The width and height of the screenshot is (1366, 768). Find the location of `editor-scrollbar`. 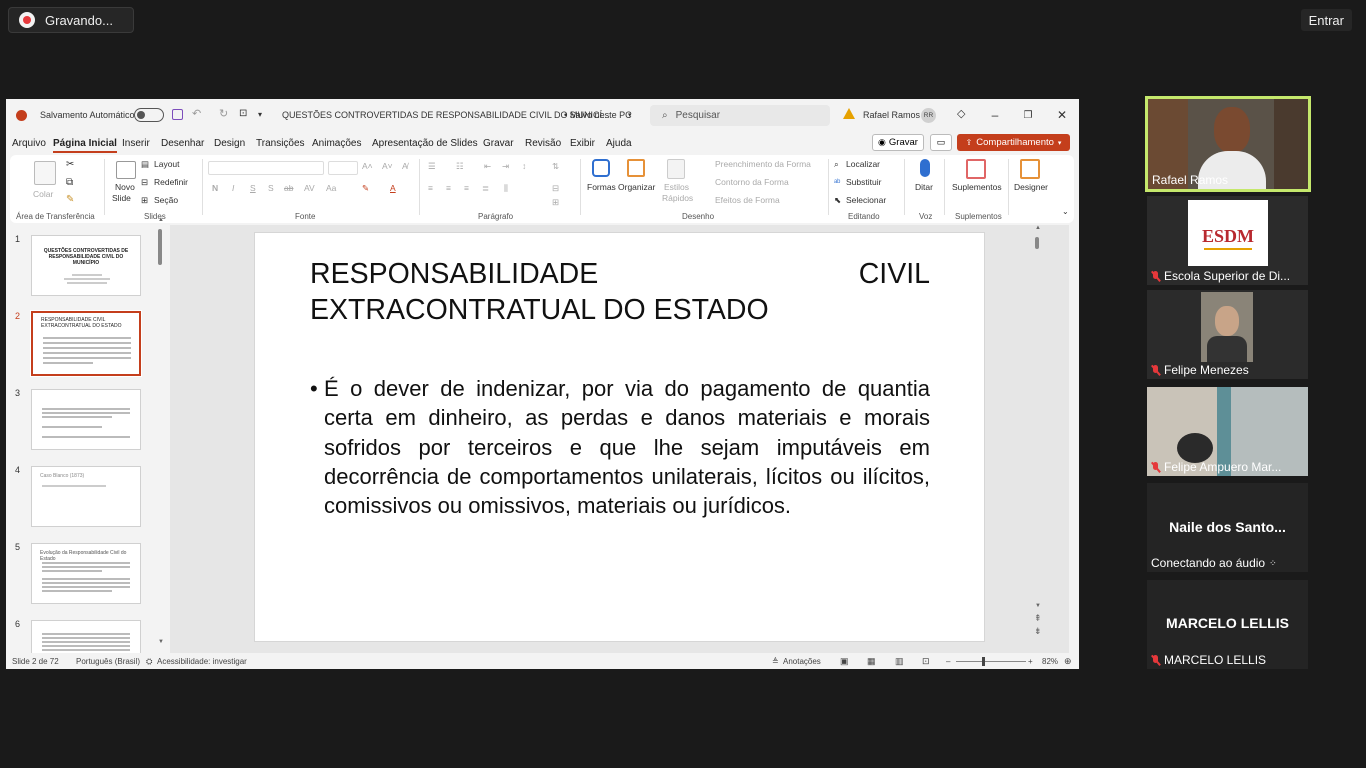

editor-scrollbar is located at coordinates (1037, 243).